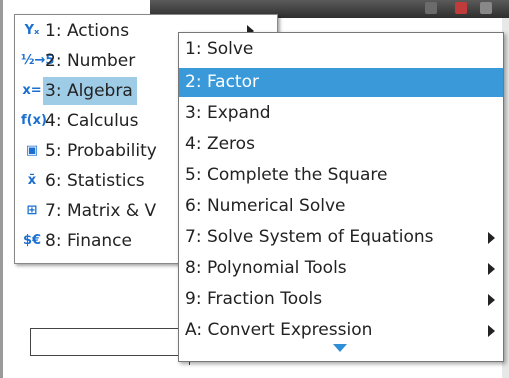  What do you see at coordinates (341, 82) in the screenshot?
I see `submenu-item-factor: 2: Factor` at bounding box center [341, 82].